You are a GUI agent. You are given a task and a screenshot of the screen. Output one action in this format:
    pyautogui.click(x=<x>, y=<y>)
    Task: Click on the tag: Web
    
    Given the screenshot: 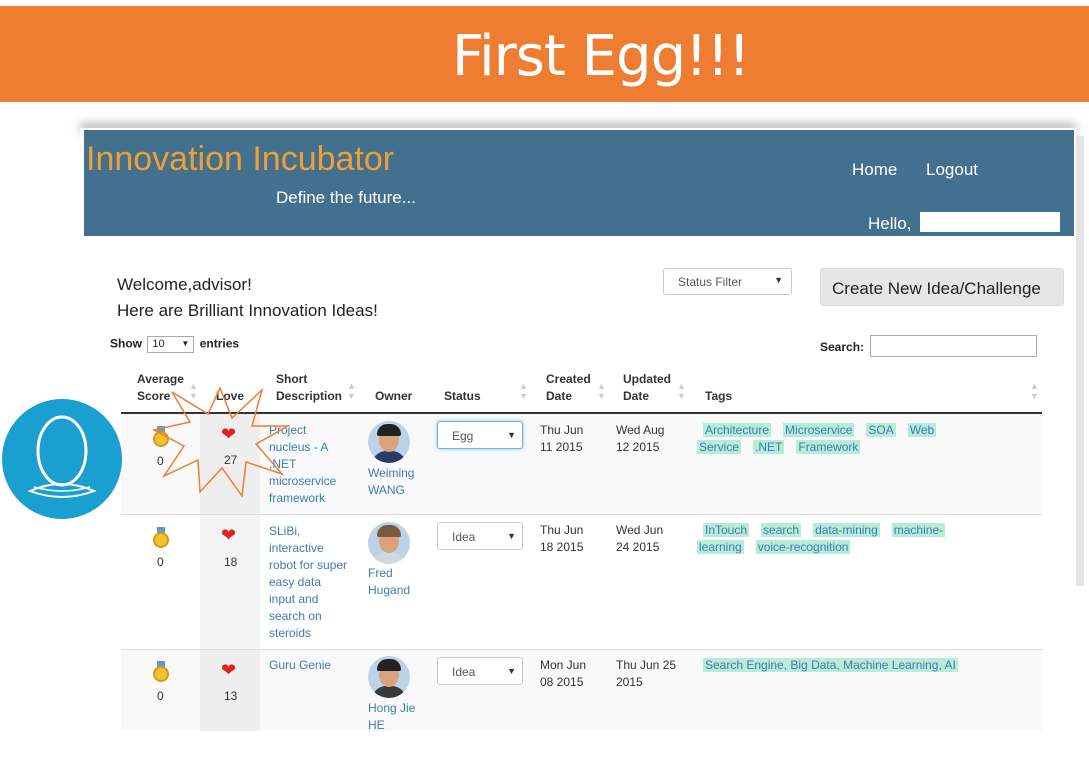 What is the action you would take?
    pyautogui.click(x=922, y=430)
    